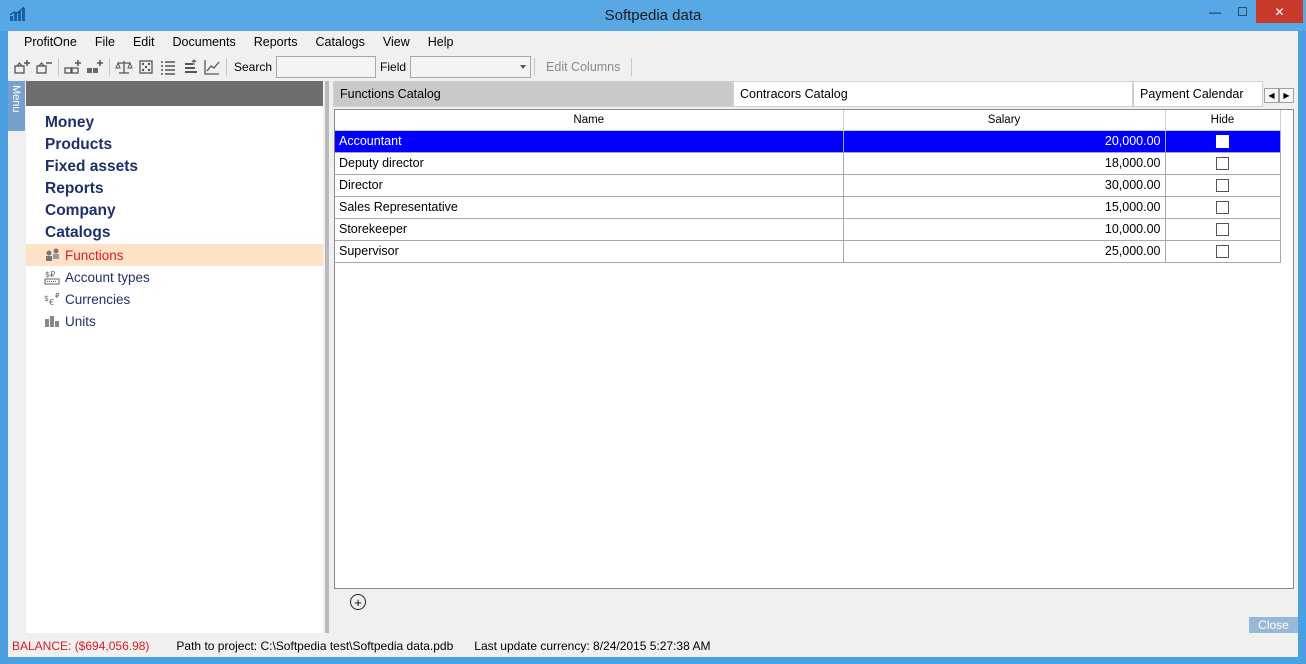 The image size is (1306, 664). Describe the element at coordinates (174, 299) in the screenshot. I see `nav-item-currencies: $ € ₽ Currencies` at that location.